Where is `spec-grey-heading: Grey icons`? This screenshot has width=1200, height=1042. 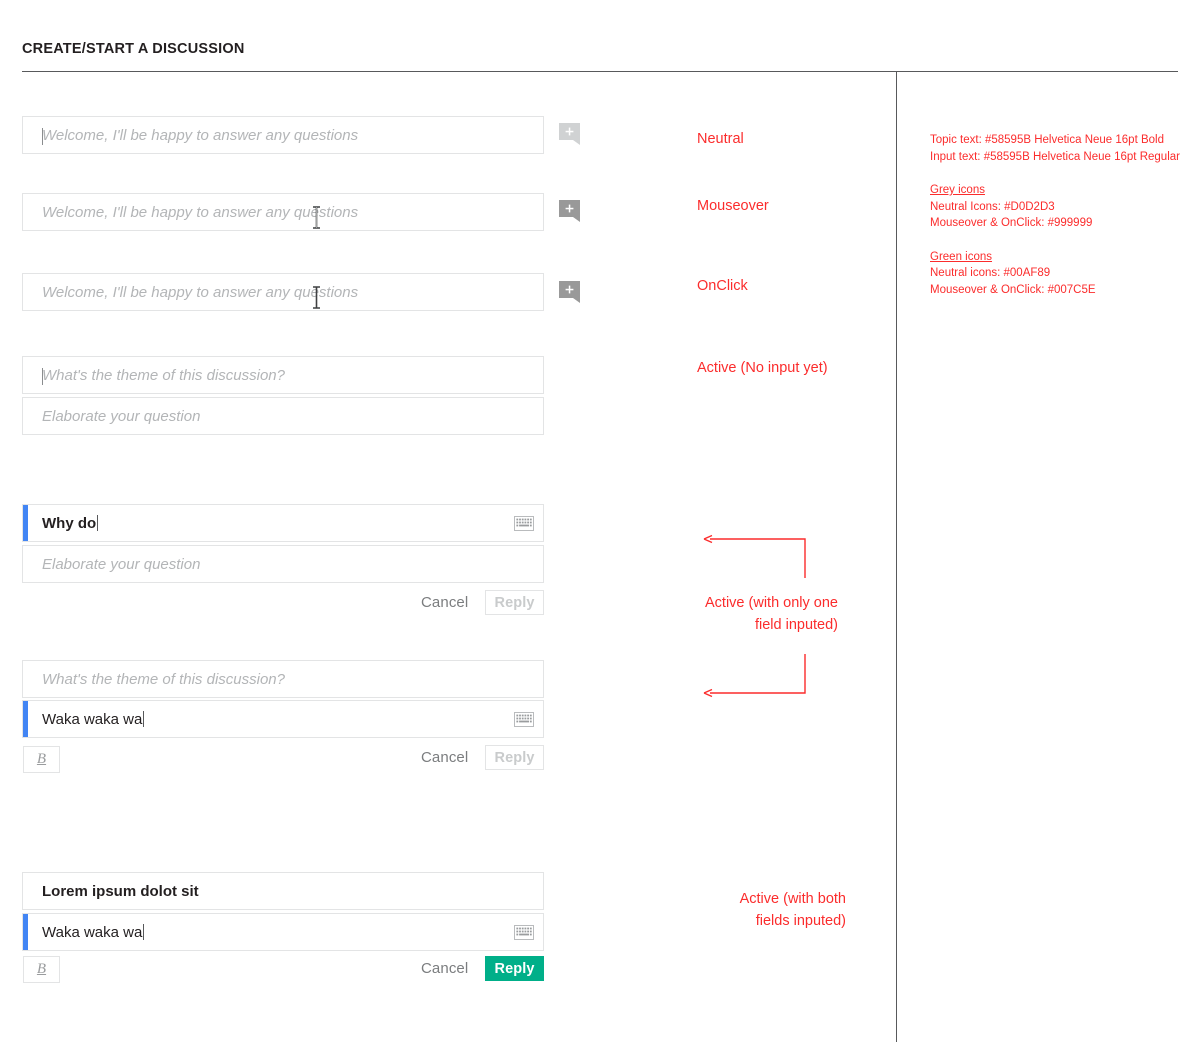 spec-grey-heading: Grey icons is located at coordinates (957, 190).